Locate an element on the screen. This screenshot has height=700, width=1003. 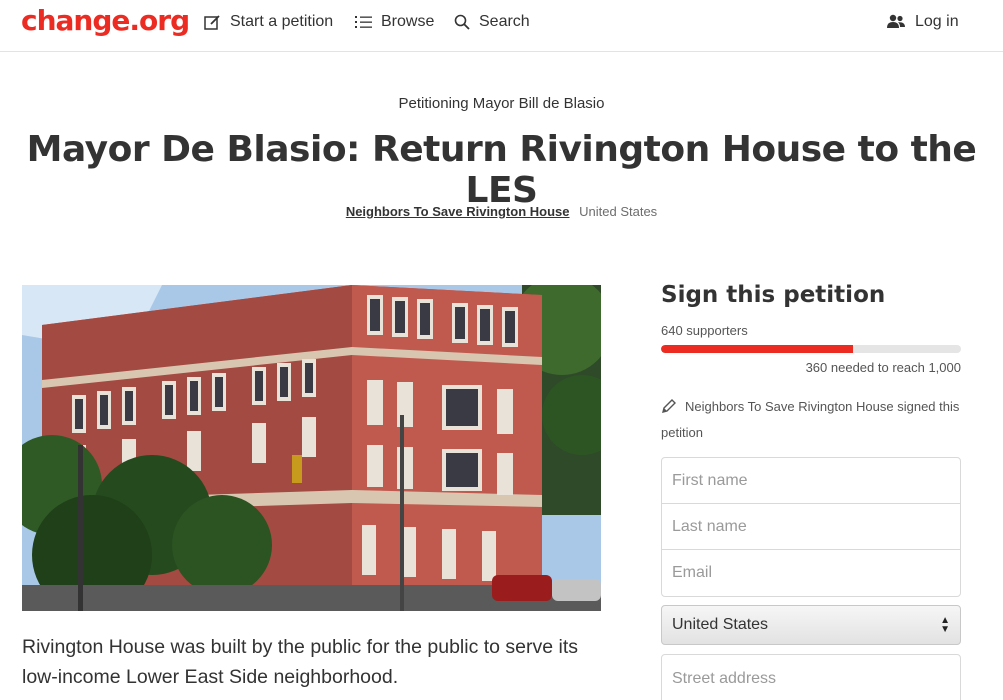
first-name-input is located at coordinates (811, 481).